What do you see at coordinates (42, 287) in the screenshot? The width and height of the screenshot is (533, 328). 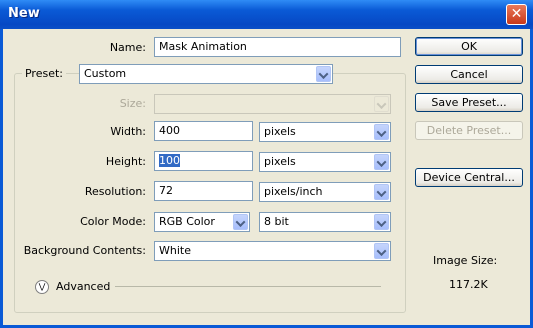 I see `chevron-double-down-icon: ⋁` at bounding box center [42, 287].